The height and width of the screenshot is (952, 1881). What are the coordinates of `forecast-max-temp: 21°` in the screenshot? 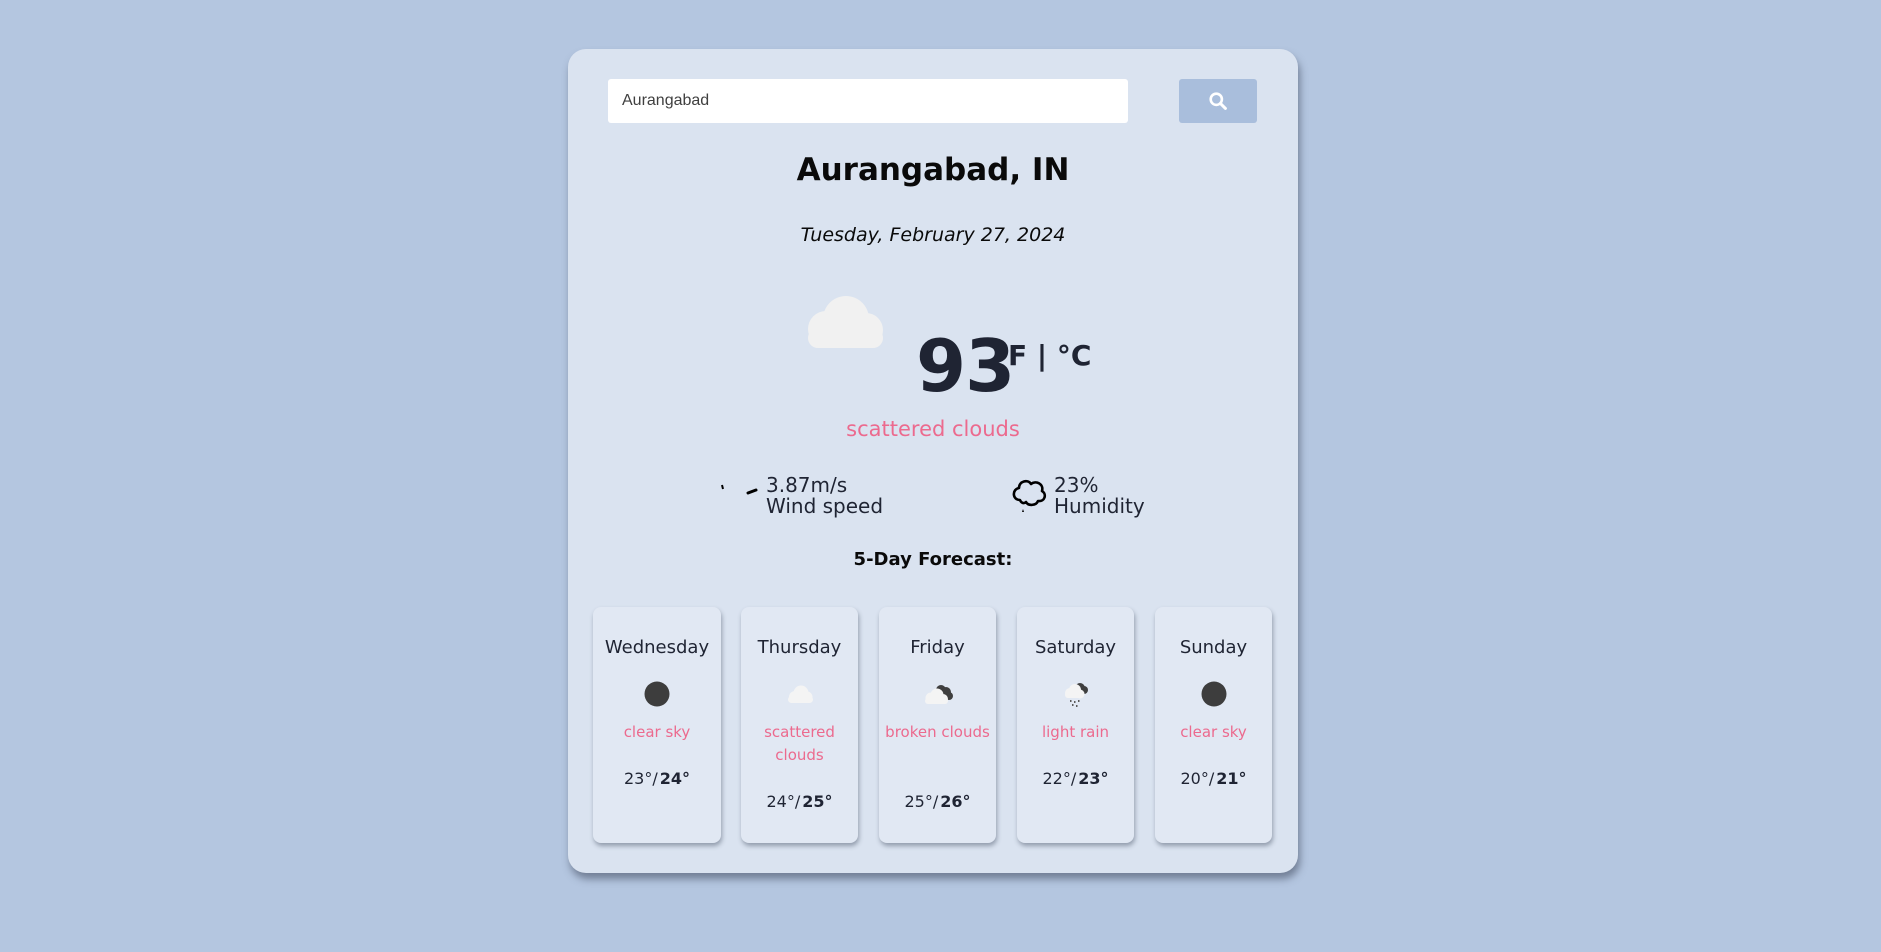 It's located at (1231, 778).